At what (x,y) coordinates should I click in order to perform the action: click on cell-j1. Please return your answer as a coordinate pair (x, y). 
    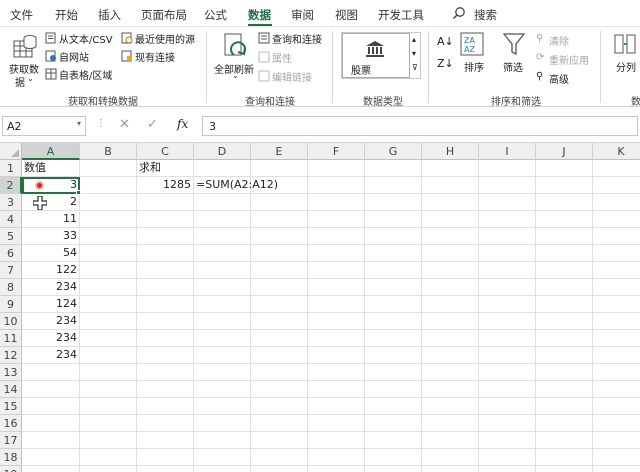
    Looking at the image, I should click on (564, 168).